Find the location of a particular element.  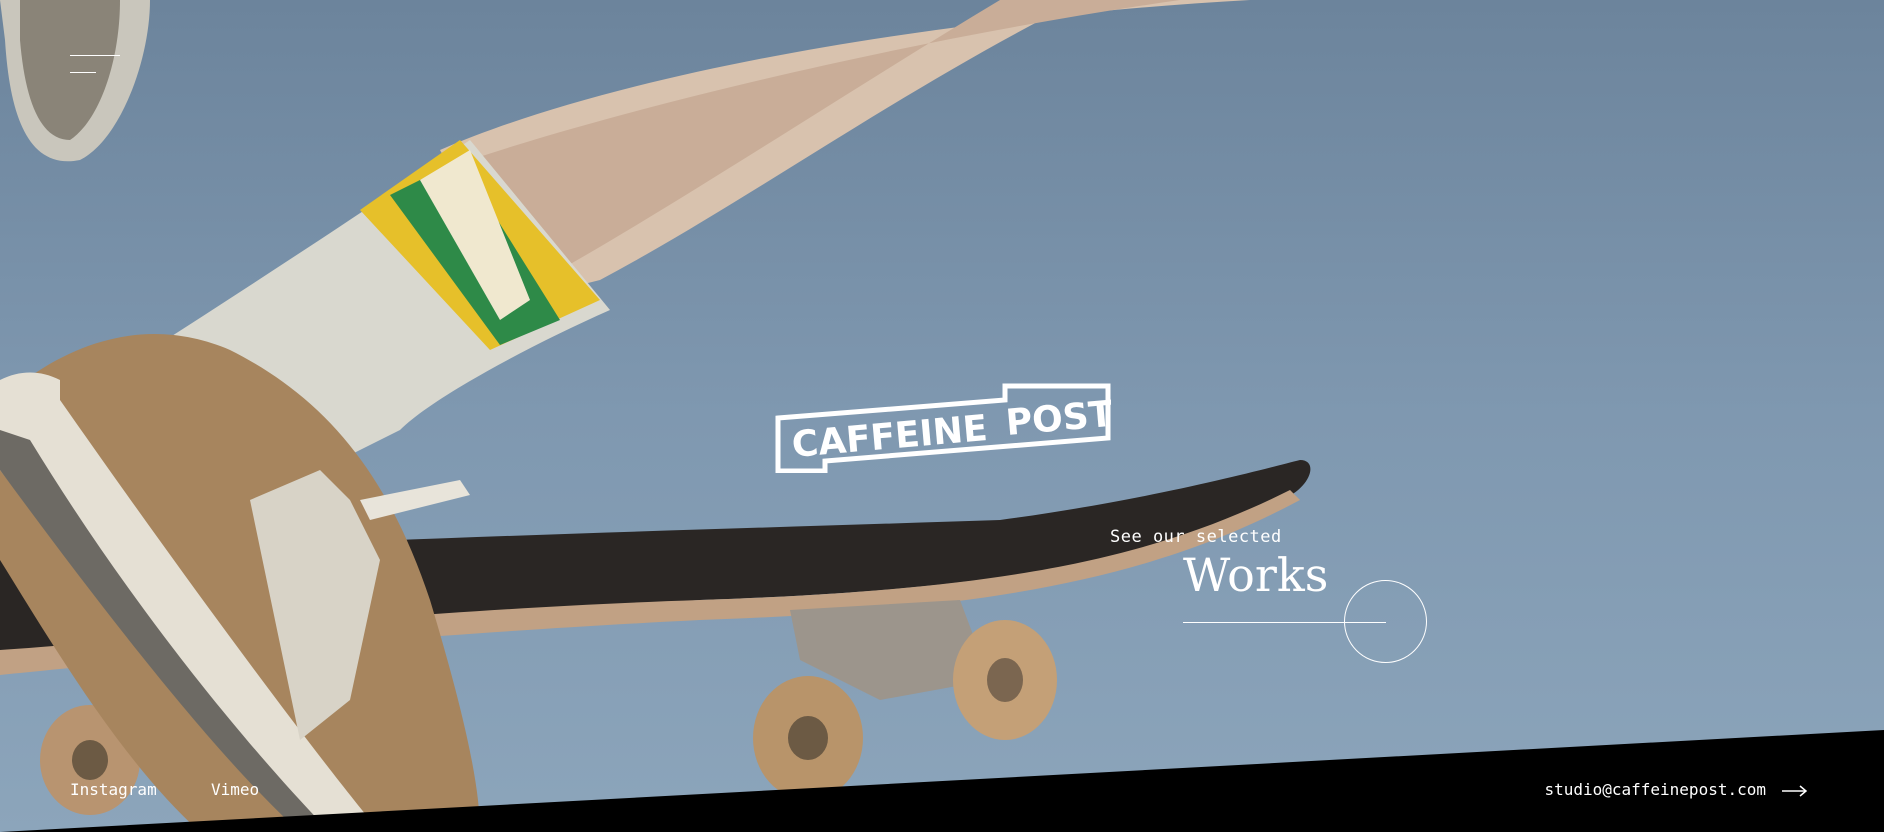

cta-circle-icon is located at coordinates (1385, 621).